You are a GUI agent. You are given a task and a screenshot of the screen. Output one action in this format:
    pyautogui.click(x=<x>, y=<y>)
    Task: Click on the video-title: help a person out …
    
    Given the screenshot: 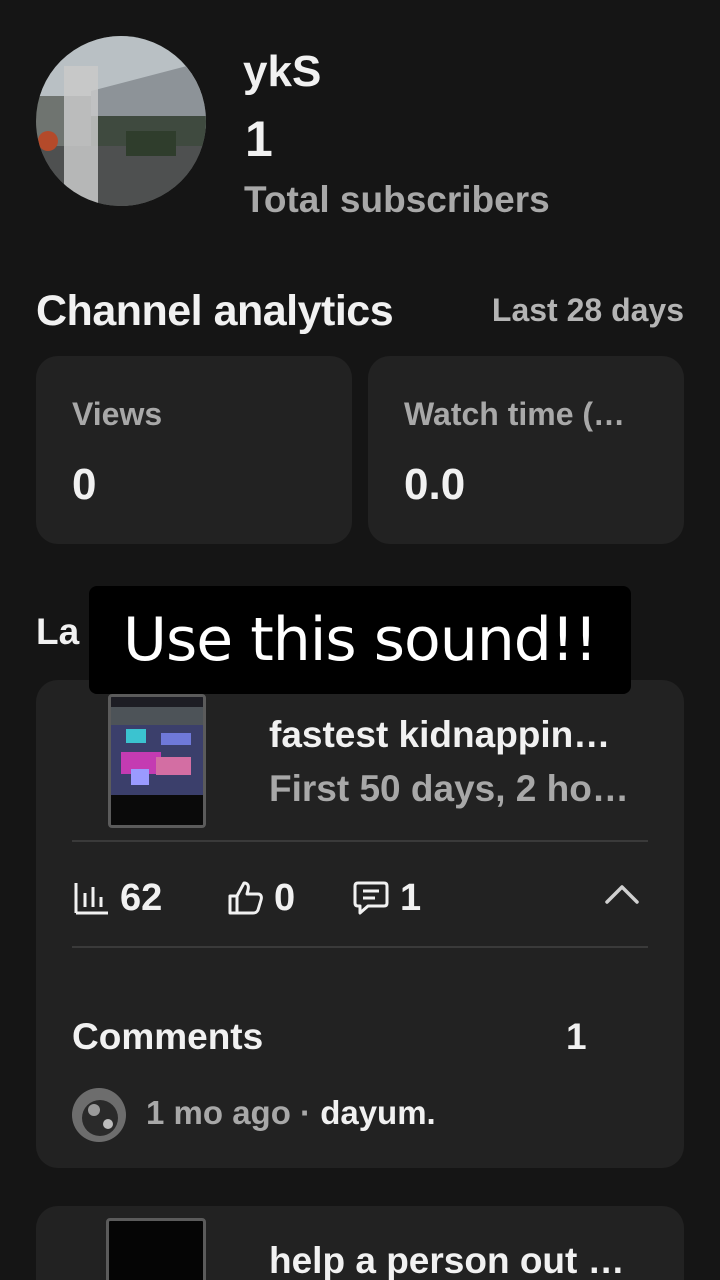 What is the action you would take?
    pyautogui.click(x=447, y=1260)
    